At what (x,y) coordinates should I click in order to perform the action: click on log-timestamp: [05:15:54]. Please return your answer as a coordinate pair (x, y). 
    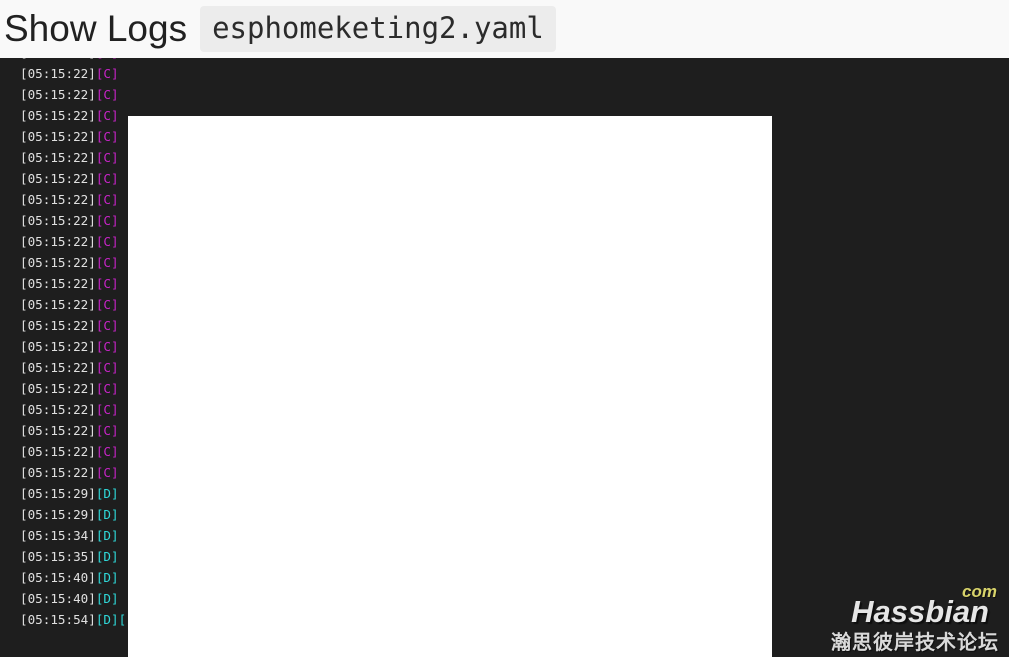
    Looking at the image, I should click on (58, 619).